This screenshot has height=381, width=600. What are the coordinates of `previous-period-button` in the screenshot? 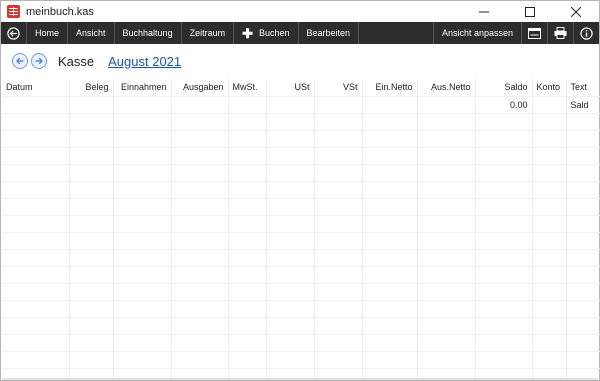 It's located at (20, 61).